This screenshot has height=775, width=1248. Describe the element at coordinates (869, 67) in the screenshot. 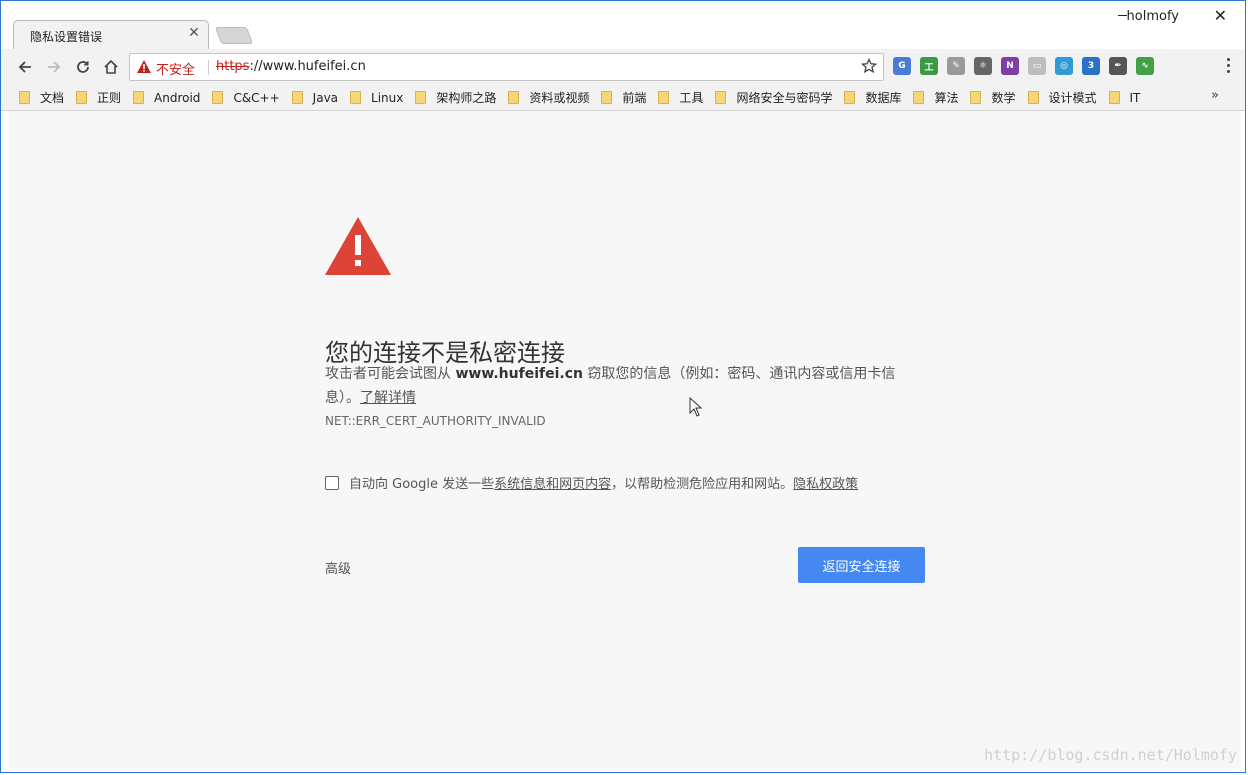

I see `bookmark-star-icon` at that location.